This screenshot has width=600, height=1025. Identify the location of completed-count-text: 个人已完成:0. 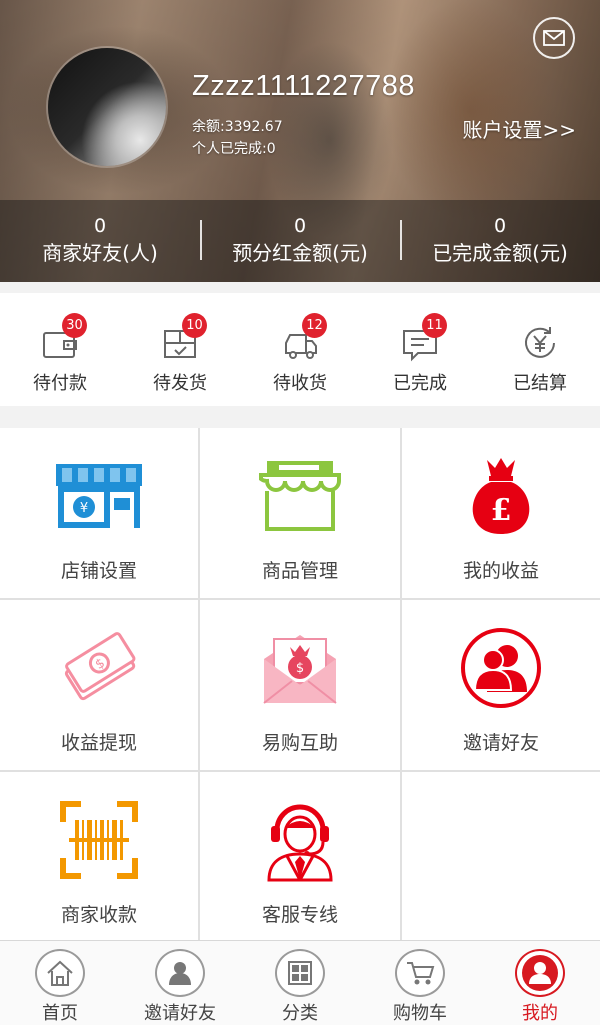
(234, 149).